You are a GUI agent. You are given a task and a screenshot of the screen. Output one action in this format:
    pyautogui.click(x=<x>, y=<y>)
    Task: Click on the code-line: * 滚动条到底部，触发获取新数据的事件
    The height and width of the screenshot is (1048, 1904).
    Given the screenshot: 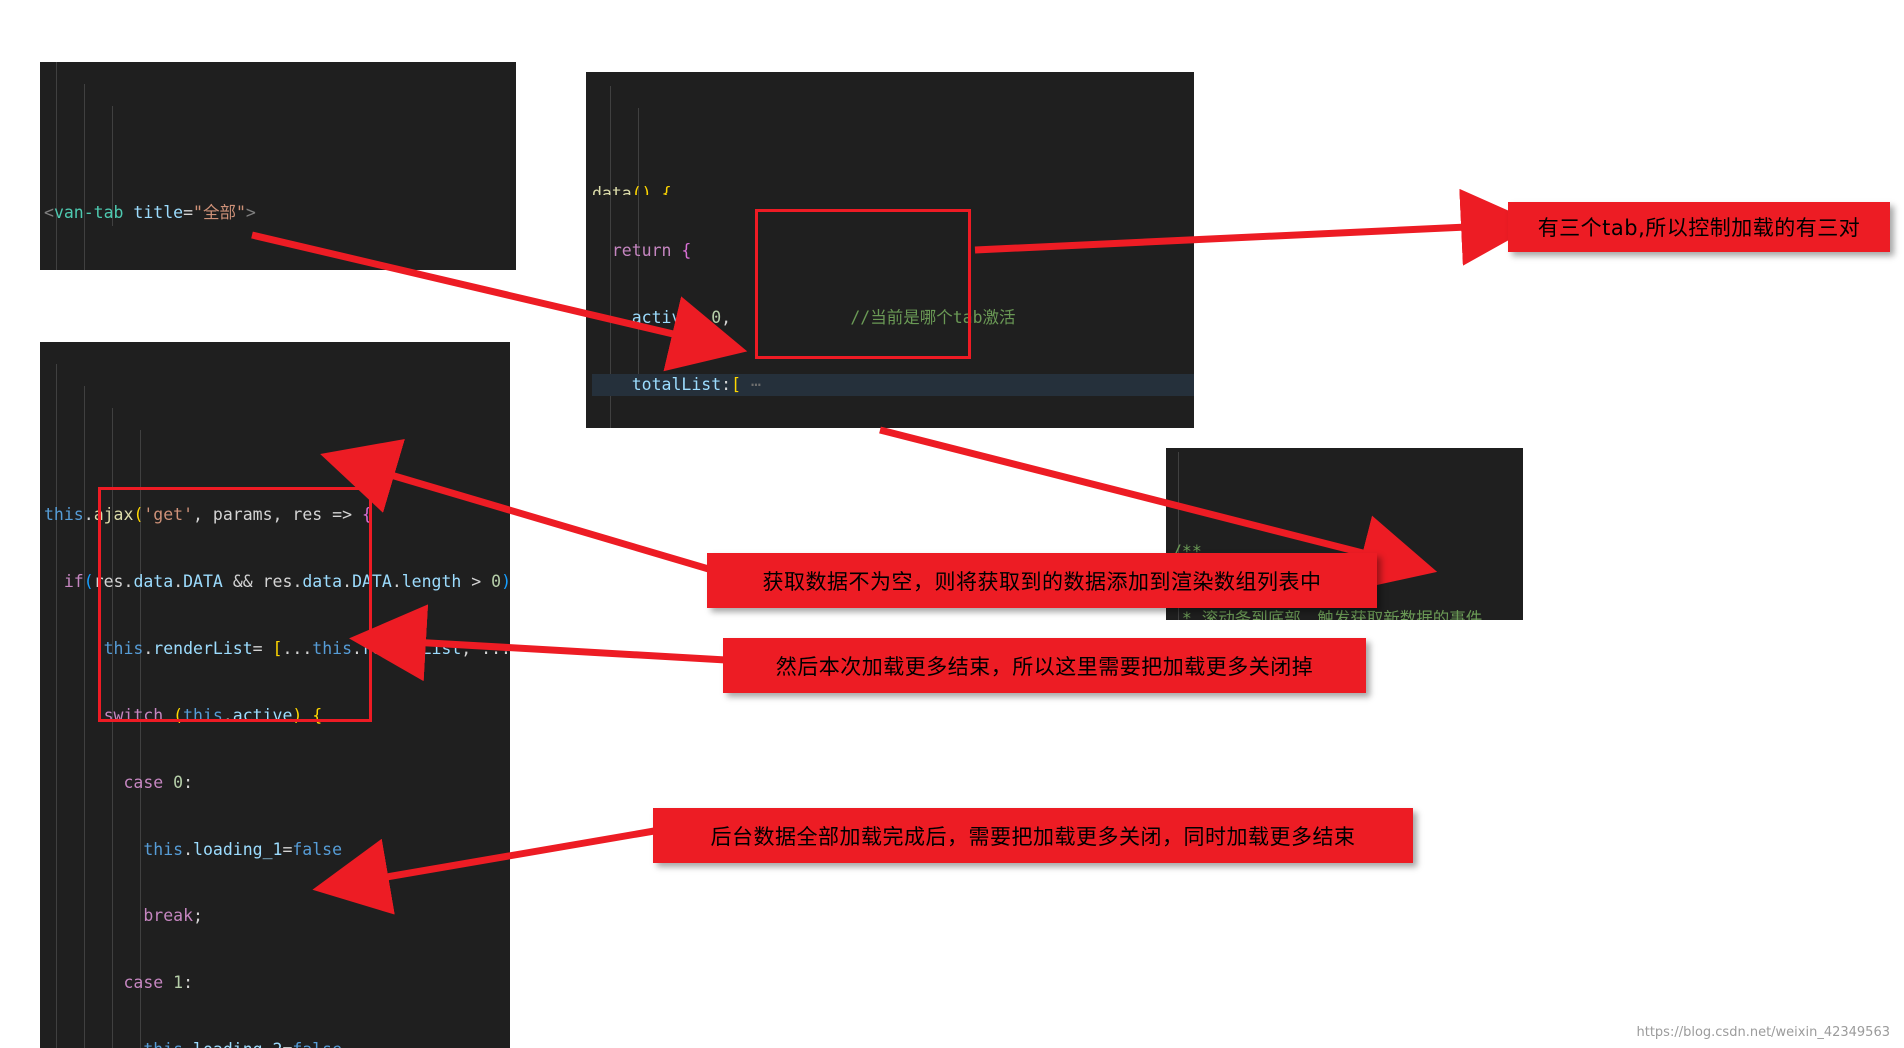 What is the action you would take?
    pyautogui.click(x=1327, y=614)
    